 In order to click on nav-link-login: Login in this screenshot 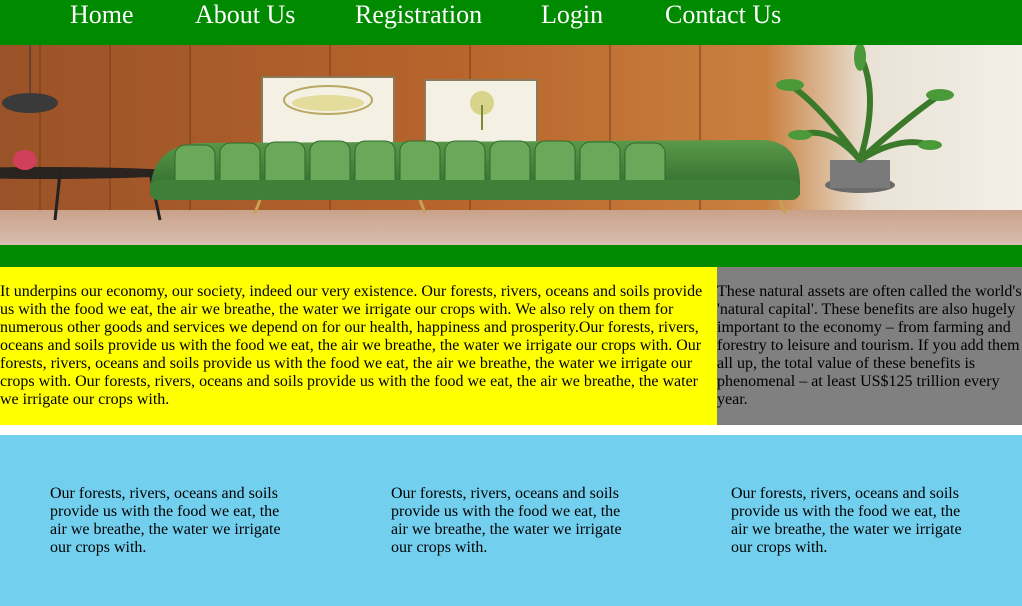, I will do `click(572, 15)`.